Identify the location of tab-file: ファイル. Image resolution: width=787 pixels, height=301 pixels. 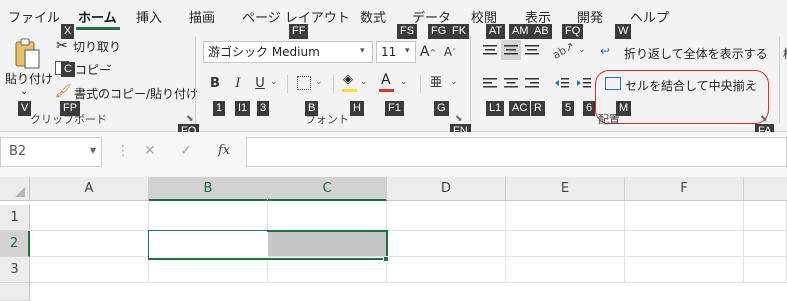
(34, 16).